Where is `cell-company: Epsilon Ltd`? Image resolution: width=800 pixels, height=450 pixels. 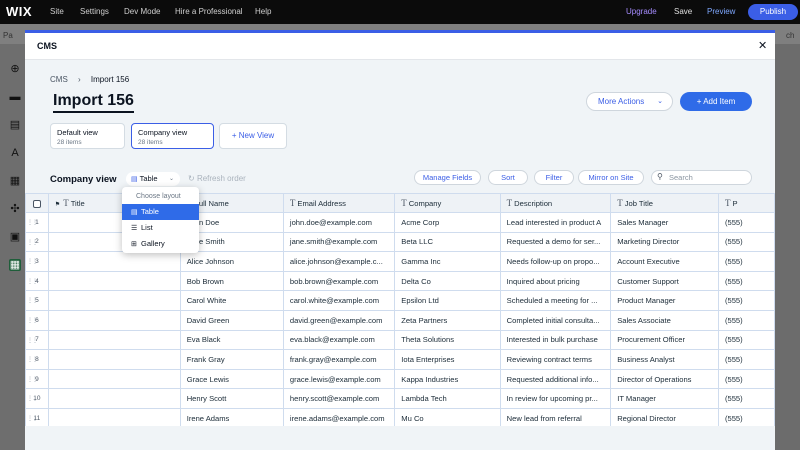
cell-company: Epsilon Ltd is located at coordinates (447, 300).